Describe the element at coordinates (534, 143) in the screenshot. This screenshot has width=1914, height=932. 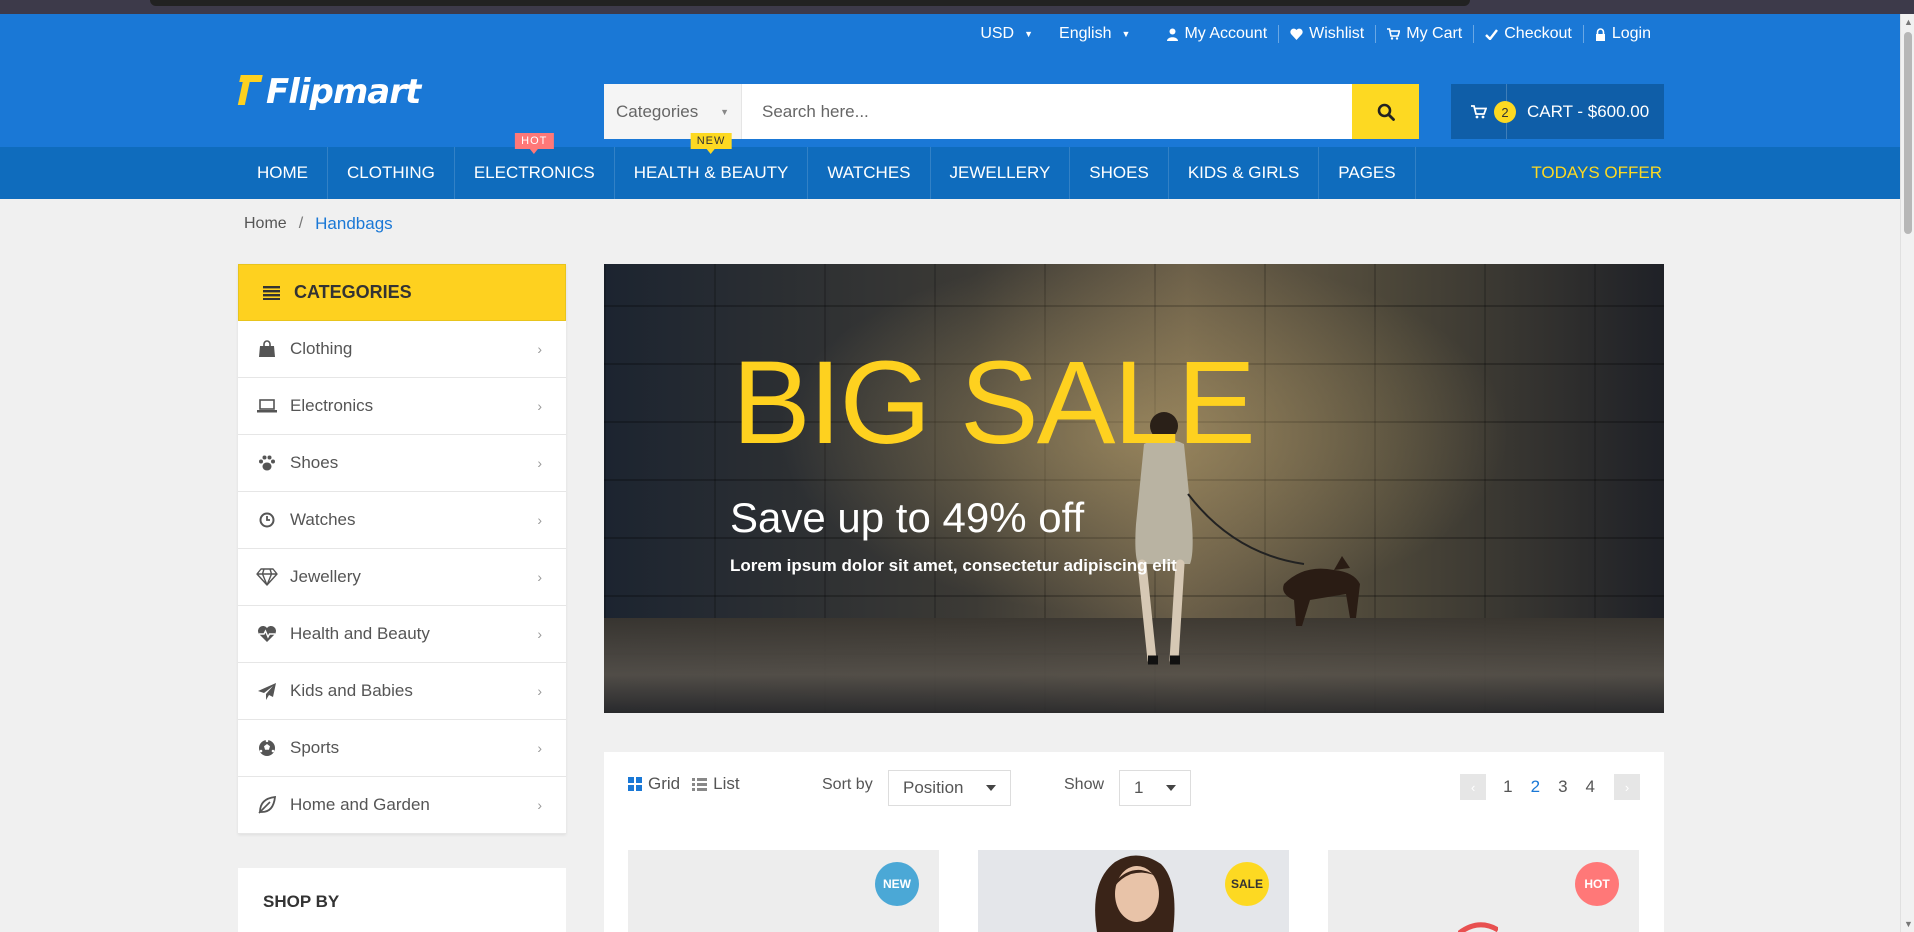
I see `hot-tag: HOT` at that location.